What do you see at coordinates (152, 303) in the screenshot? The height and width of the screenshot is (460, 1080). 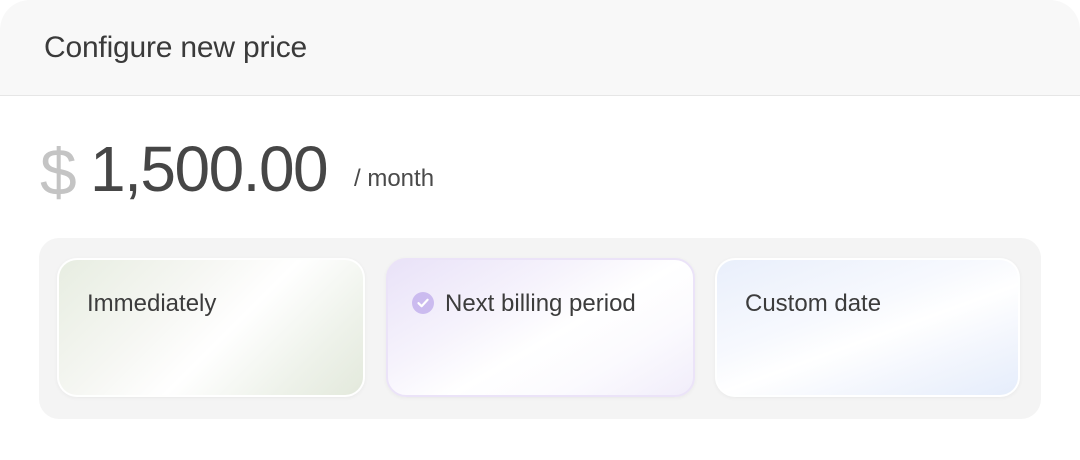 I see `option-label: Immediately` at bounding box center [152, 303].